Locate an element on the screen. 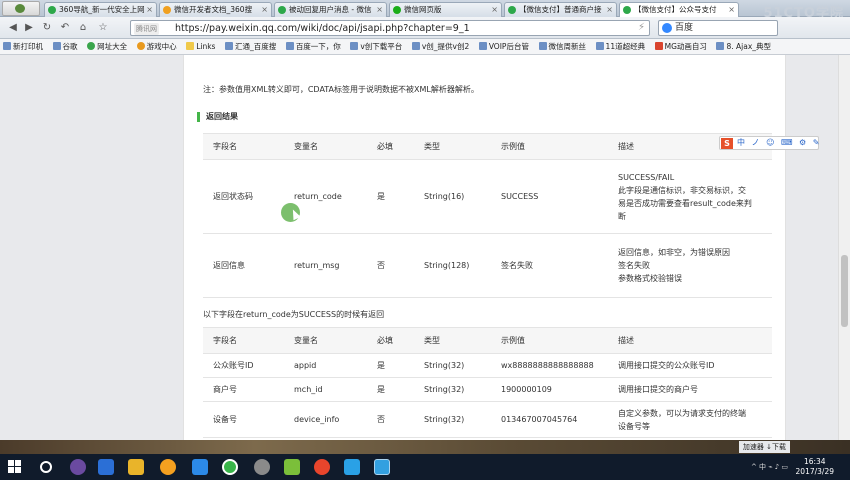  bookmark-item: Links is located at coordinates (201, 46).